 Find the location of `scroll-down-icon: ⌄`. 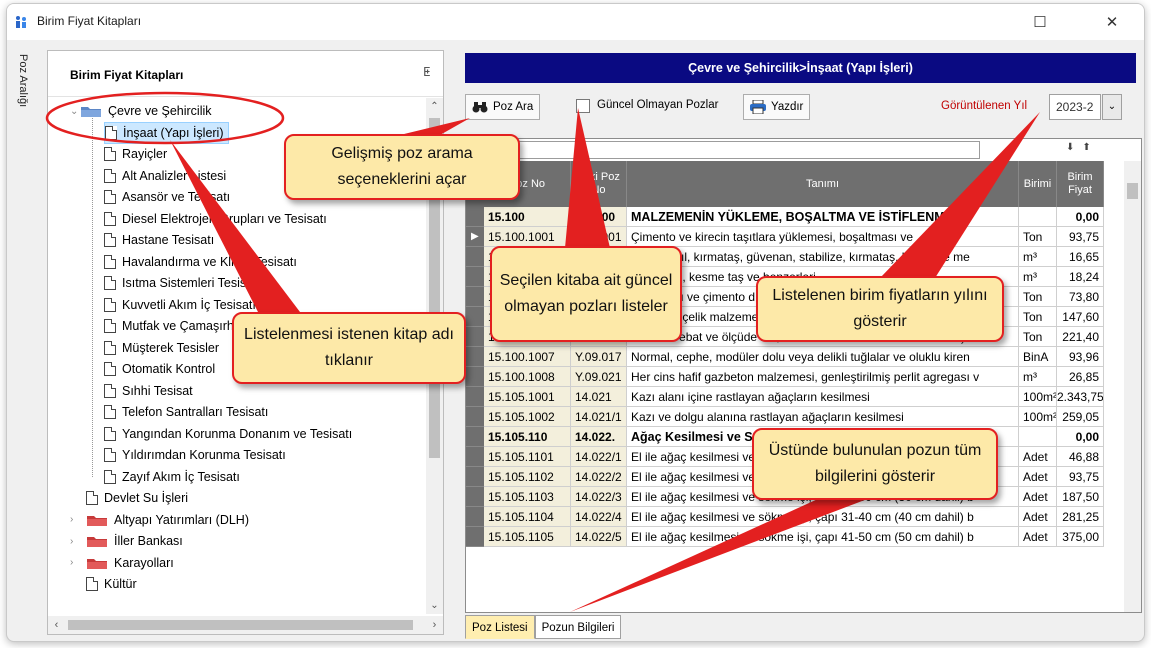

scroll-down-icon: ⌄ is located at coordinates (434, 605).